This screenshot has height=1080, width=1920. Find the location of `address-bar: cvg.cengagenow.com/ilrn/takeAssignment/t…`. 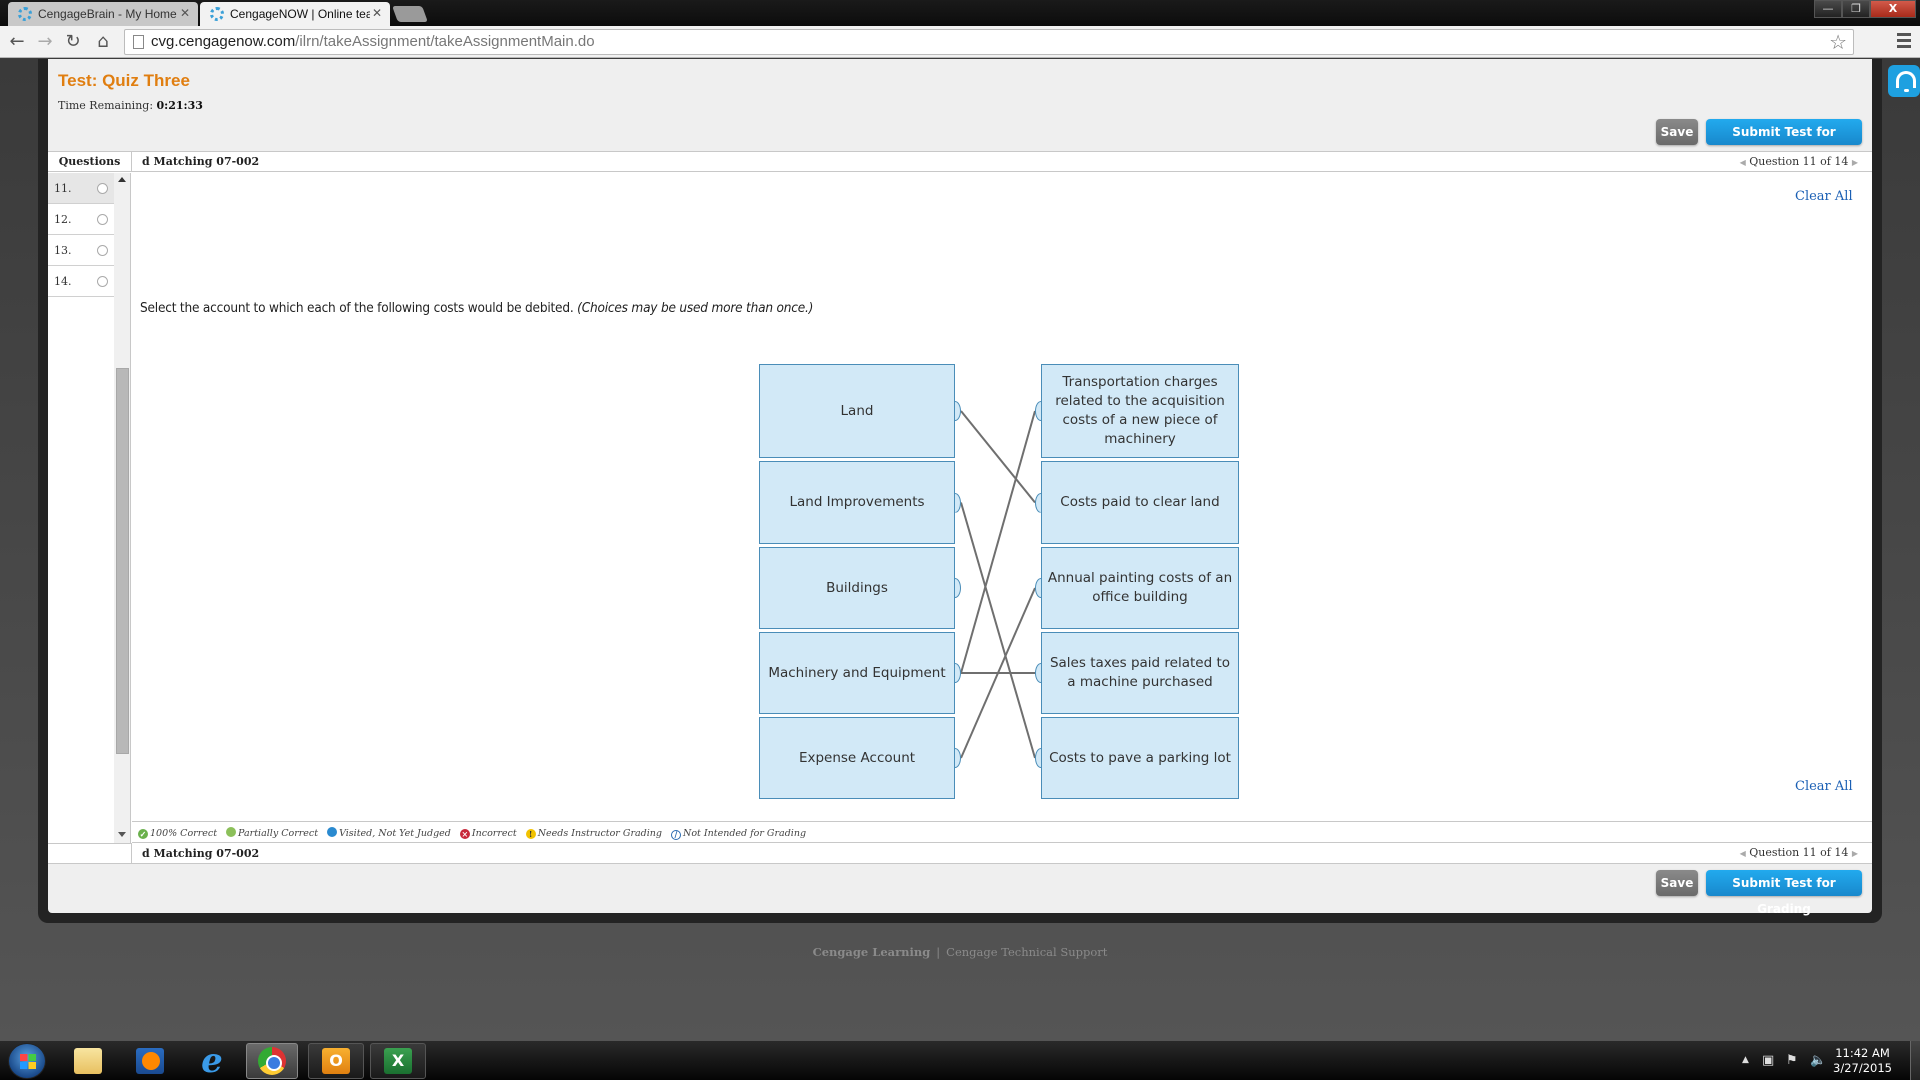

address-bar: cvg.cengagenow.com/ilrn/takeAssignment/t… is located at coordinates (989, 42).